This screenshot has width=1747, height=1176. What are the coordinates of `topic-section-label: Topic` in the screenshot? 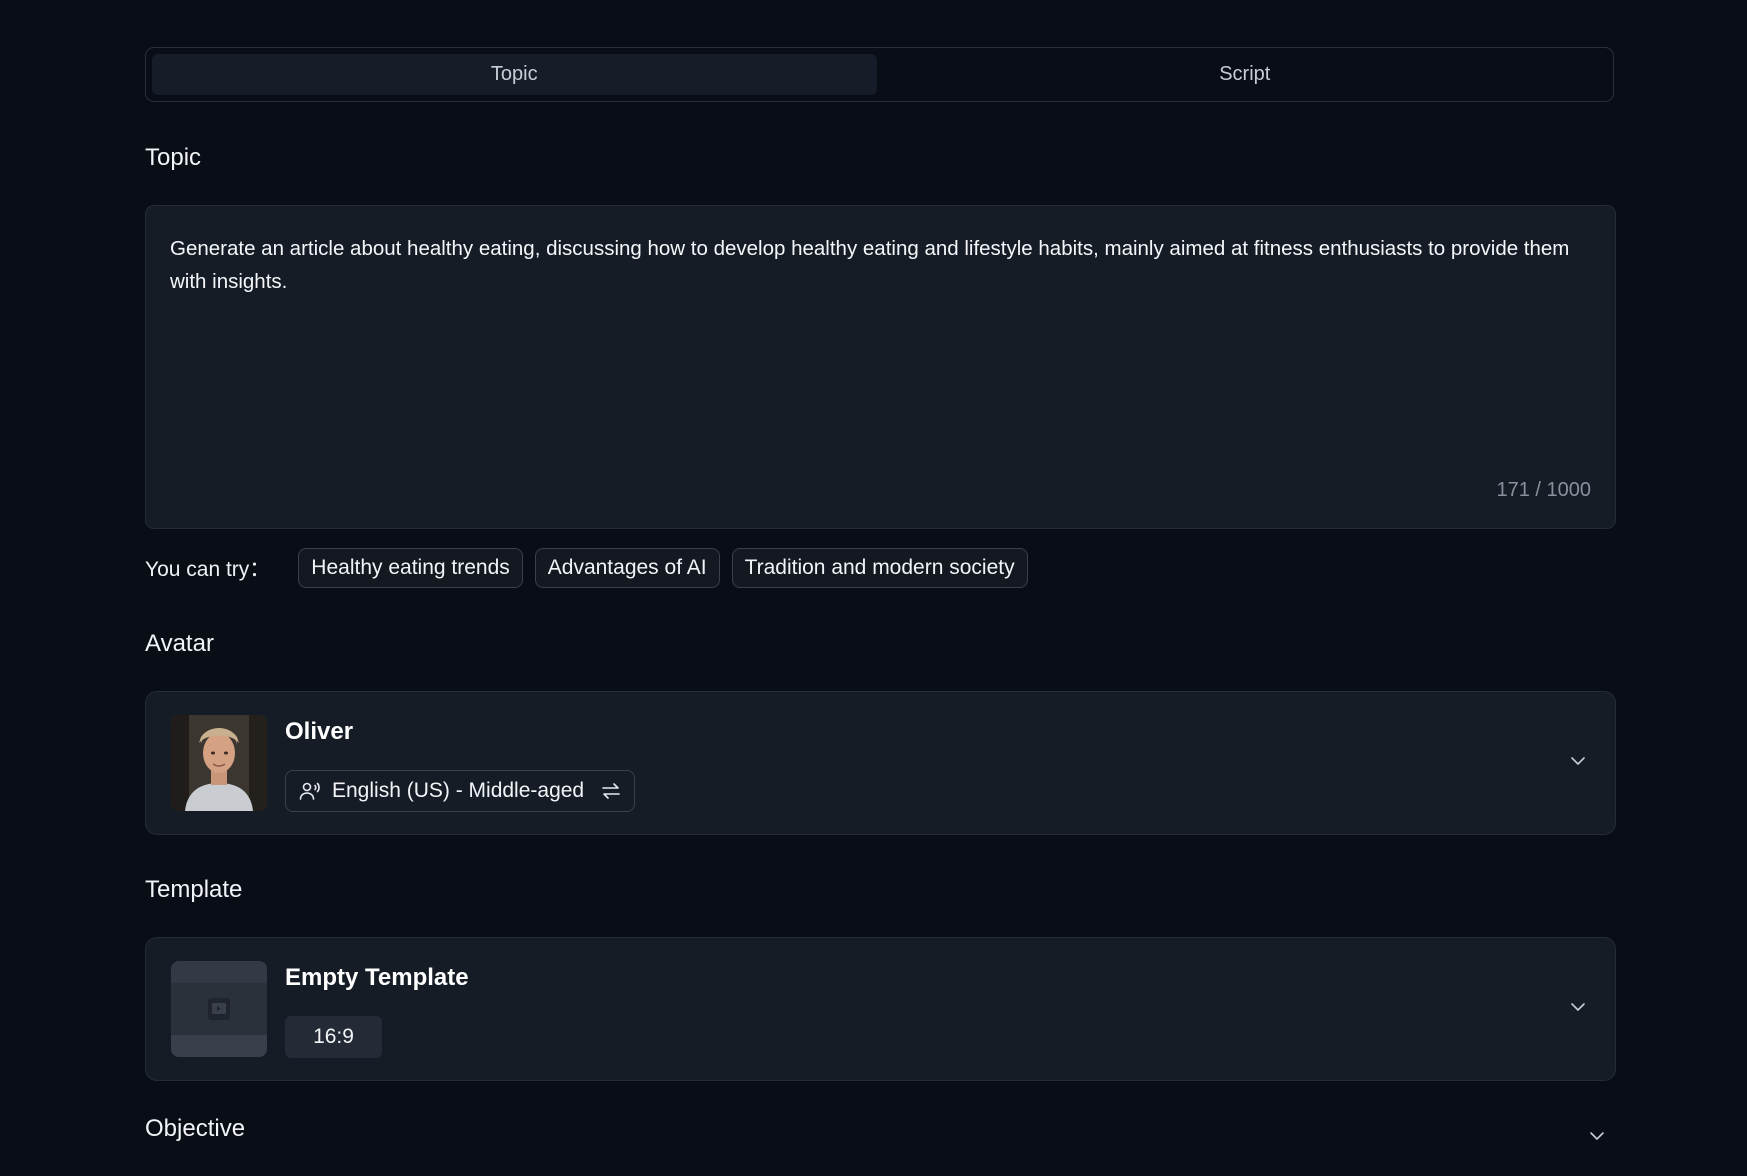 It's located at (173, 157).